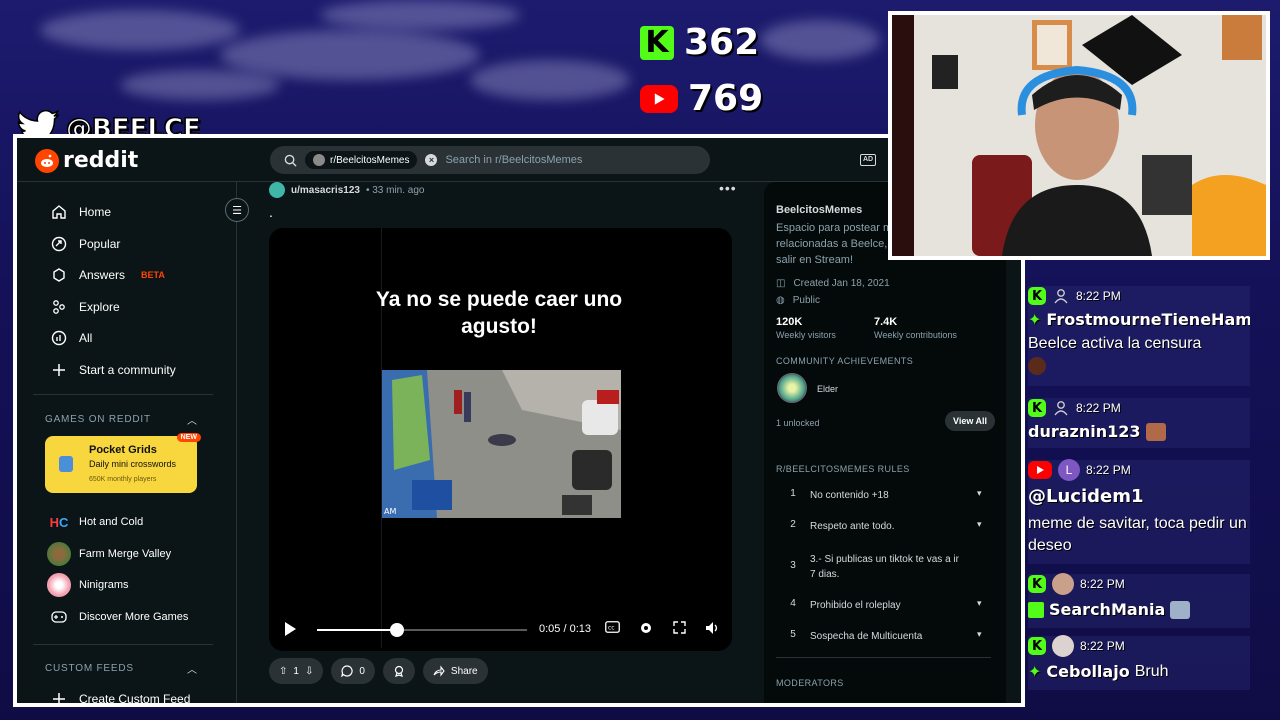 The image size is (1280, 720). I want to click on video-time: 0:05 / 0:13, so click(565, 629).